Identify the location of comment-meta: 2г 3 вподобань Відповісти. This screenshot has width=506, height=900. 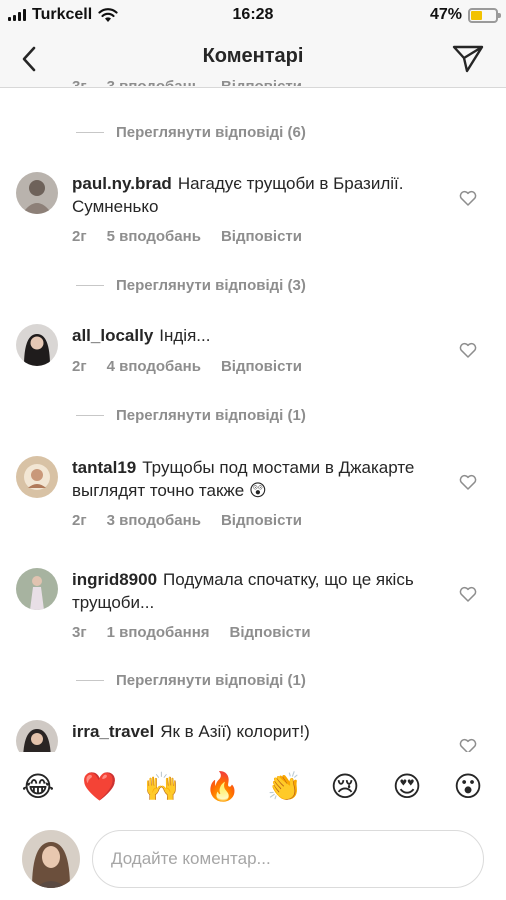
(187, 520).